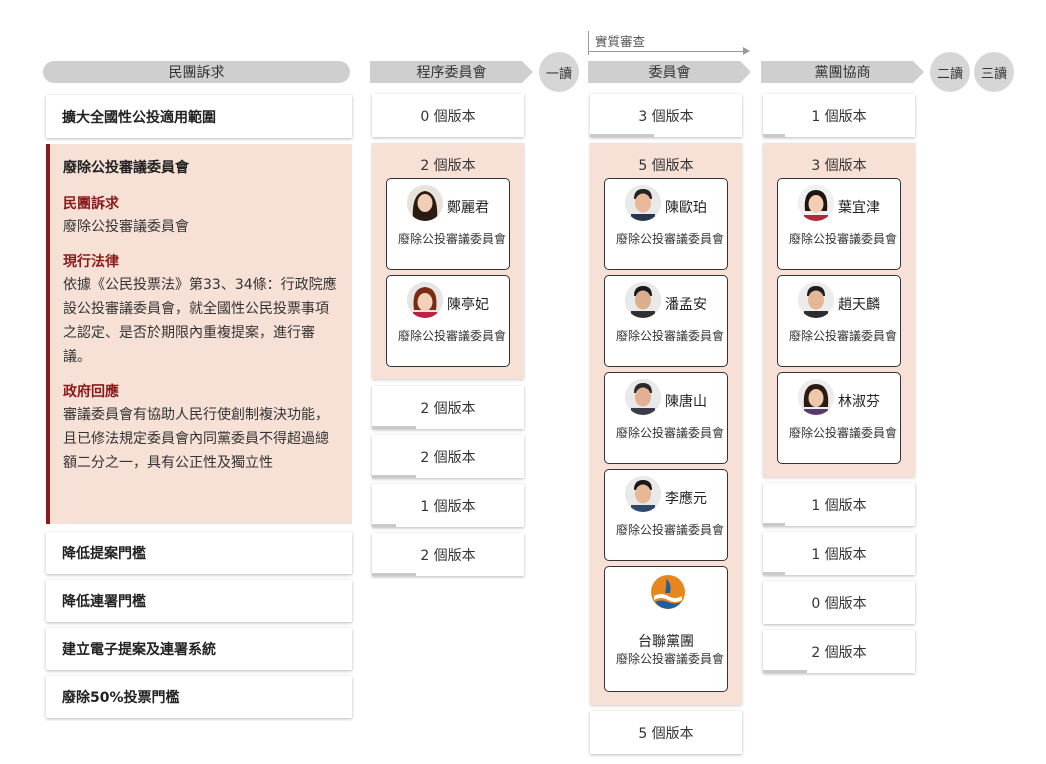  I want to click on procedure-version-card: 1 個版本, so click(448, 505).